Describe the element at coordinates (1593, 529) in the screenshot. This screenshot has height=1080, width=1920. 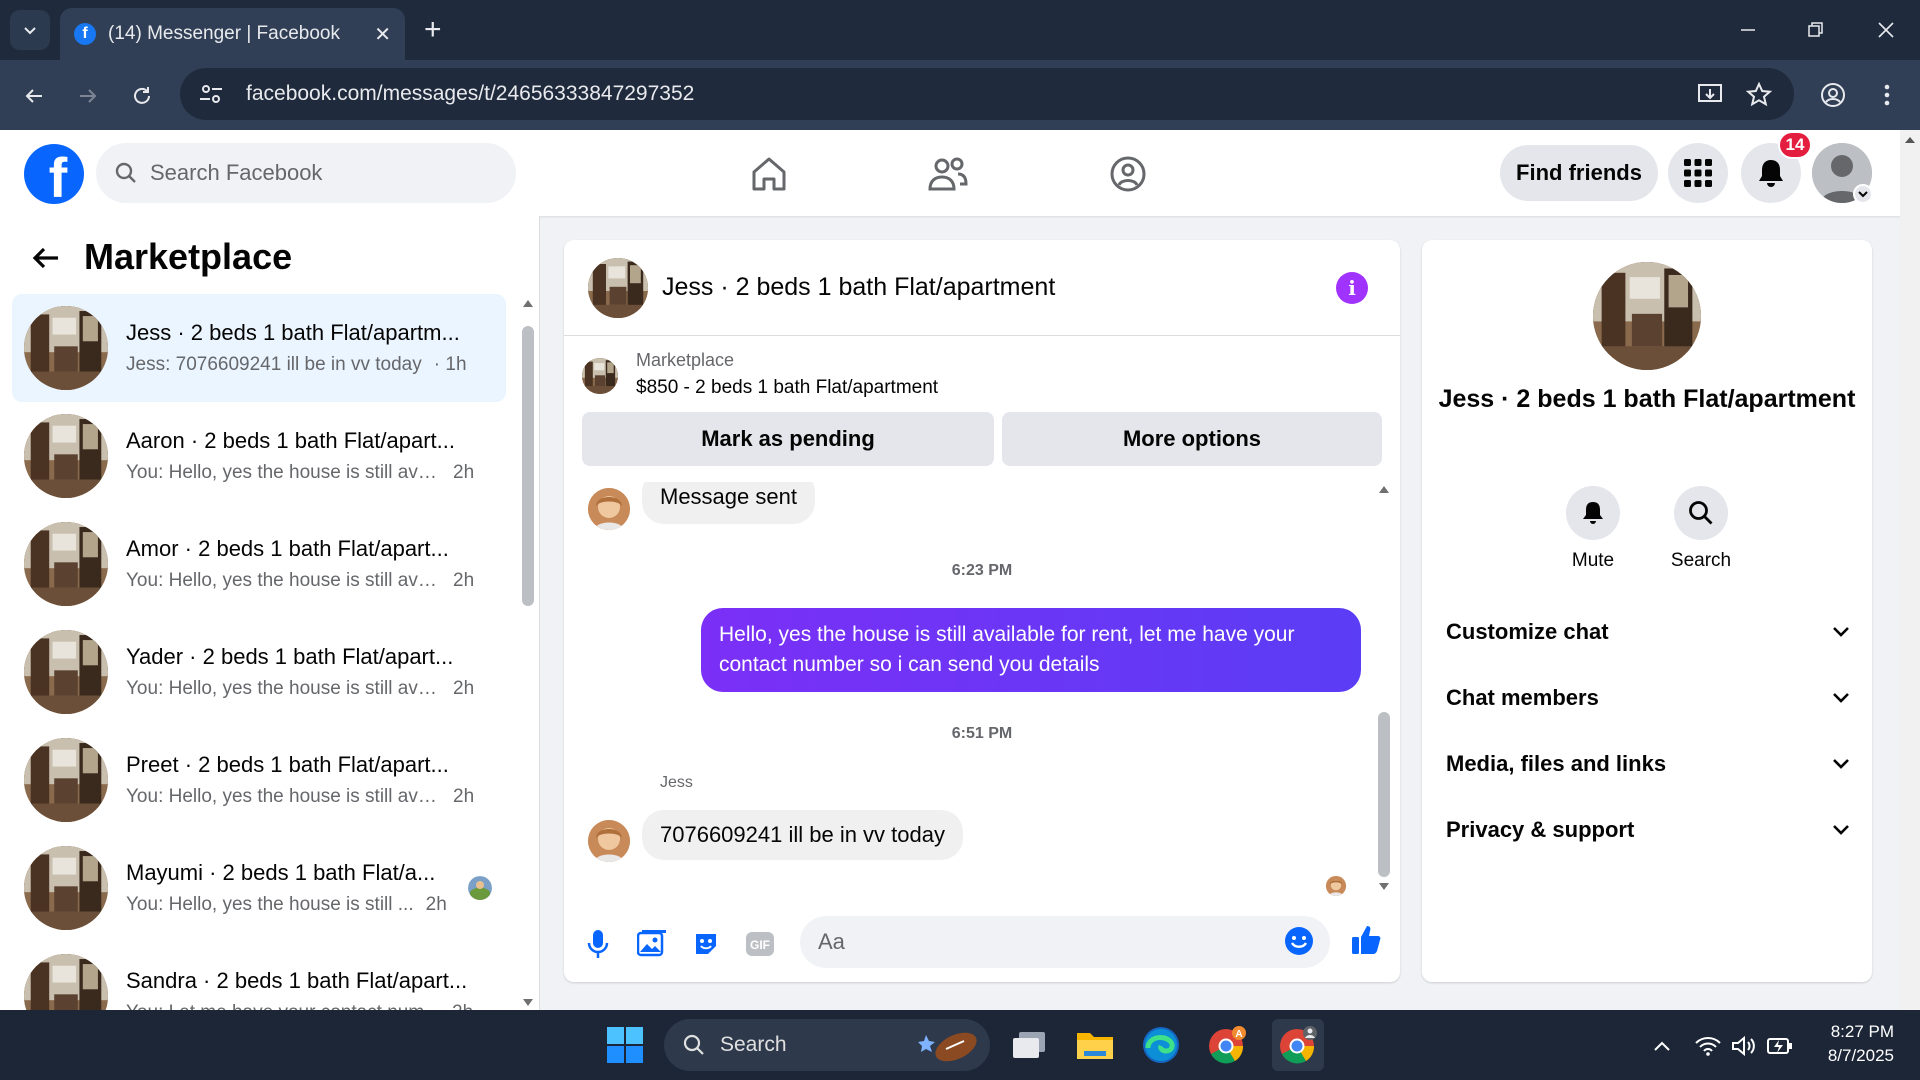
I see `mute-button: Mute` at that location.